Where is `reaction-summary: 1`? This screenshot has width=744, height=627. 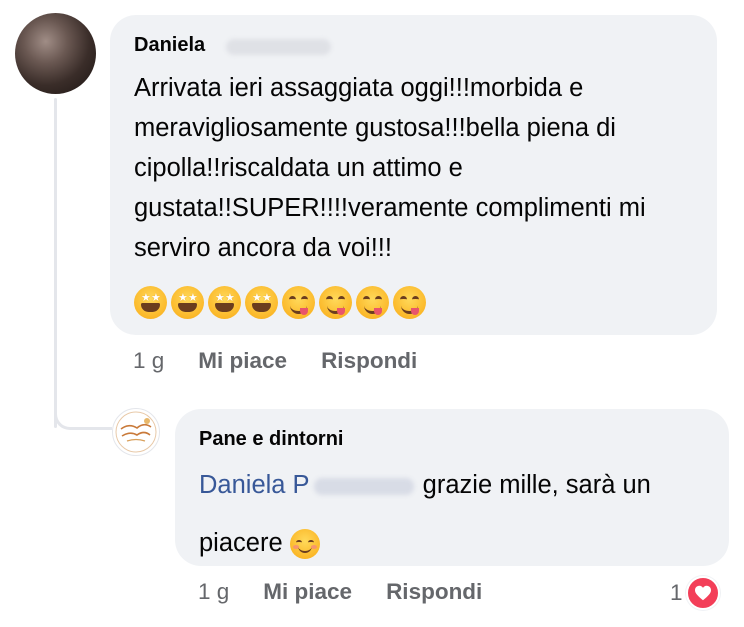 reaction-summary: 1 is located at coordinates (695, 593).